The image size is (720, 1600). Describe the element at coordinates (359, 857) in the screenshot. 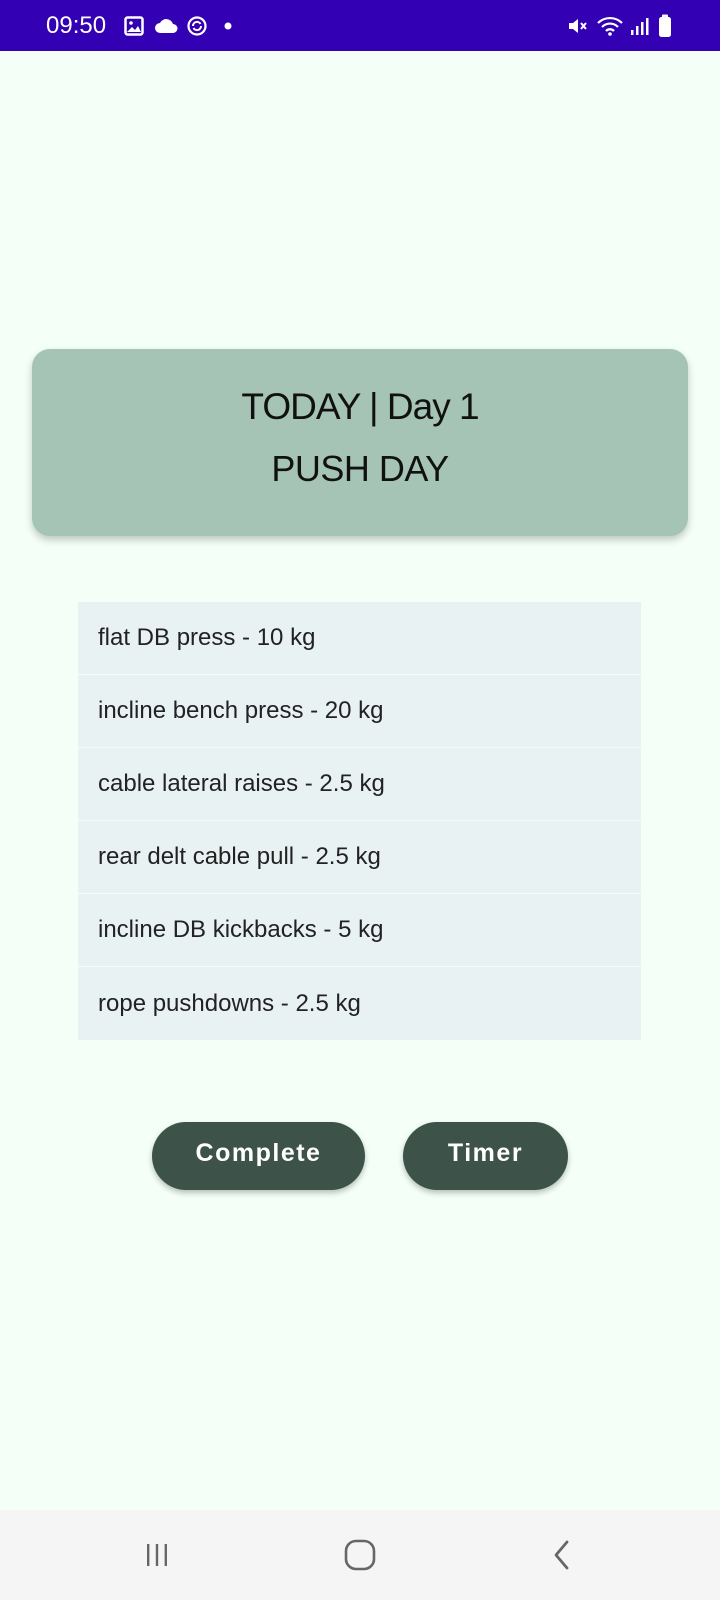

I see `exercise-item-rear-delt-cable-pull: rear delt cable pull - 2.5 kg` at that location.